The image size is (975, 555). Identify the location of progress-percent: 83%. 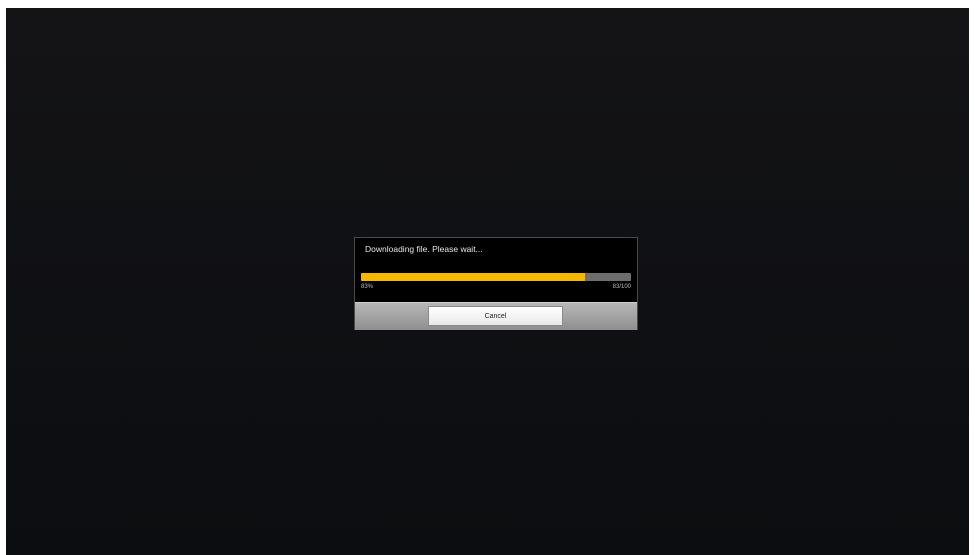
(367, 287).